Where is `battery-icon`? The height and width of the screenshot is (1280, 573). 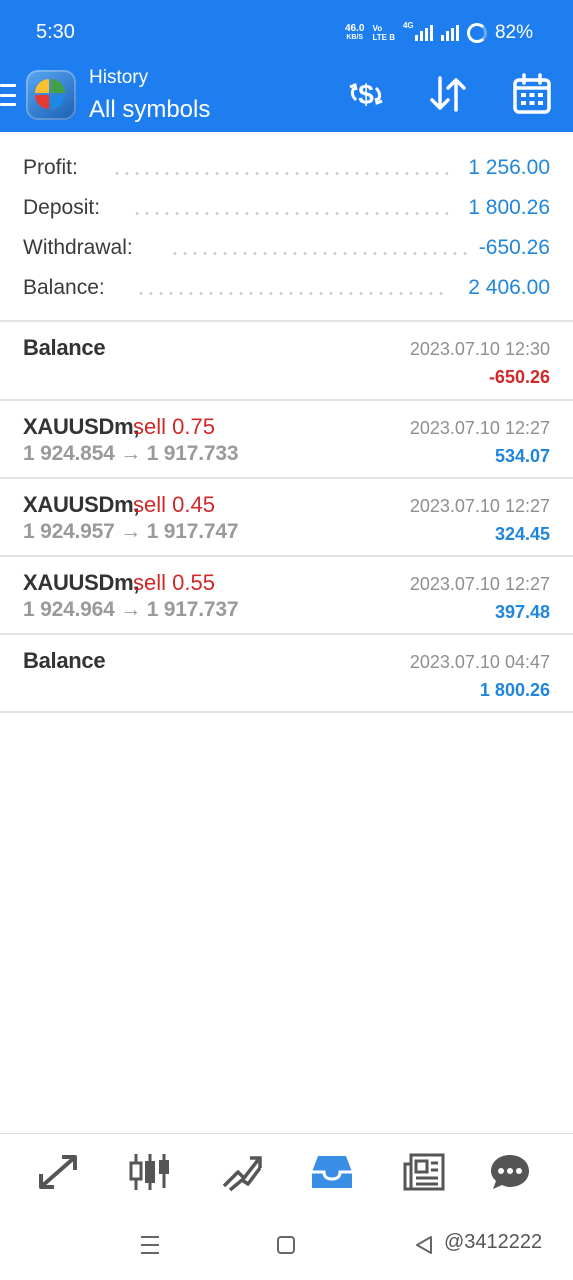 battery-icon is located at coordinates (476, 33).